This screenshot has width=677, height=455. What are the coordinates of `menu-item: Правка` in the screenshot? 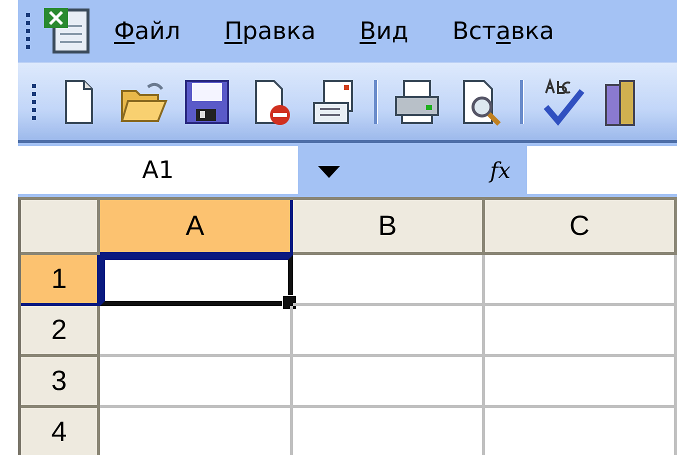 It's located at (270, 31).